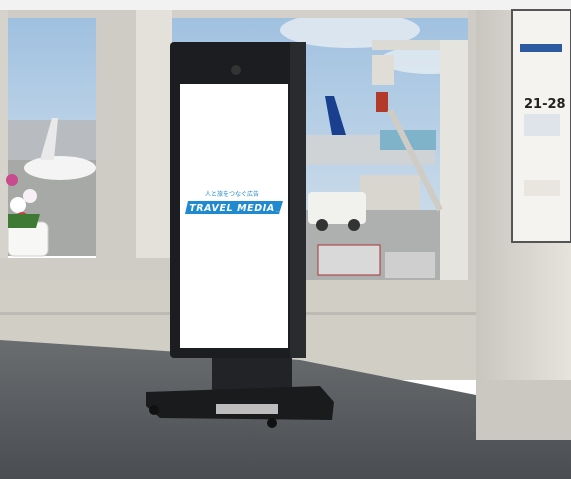 The width and height of the screenshot is (571, 479). Describe the element at coordinates (60, 168) in the screenshot. I see `airplane-left` at that location.